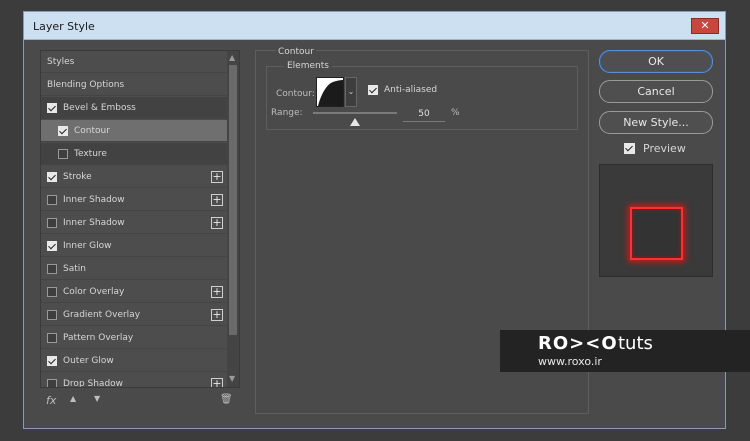 This screenshot has width=750, height=441. Describe the element at coordinates (295, 94) in the screenshot. I see `contour-label: Contour:` at that location.